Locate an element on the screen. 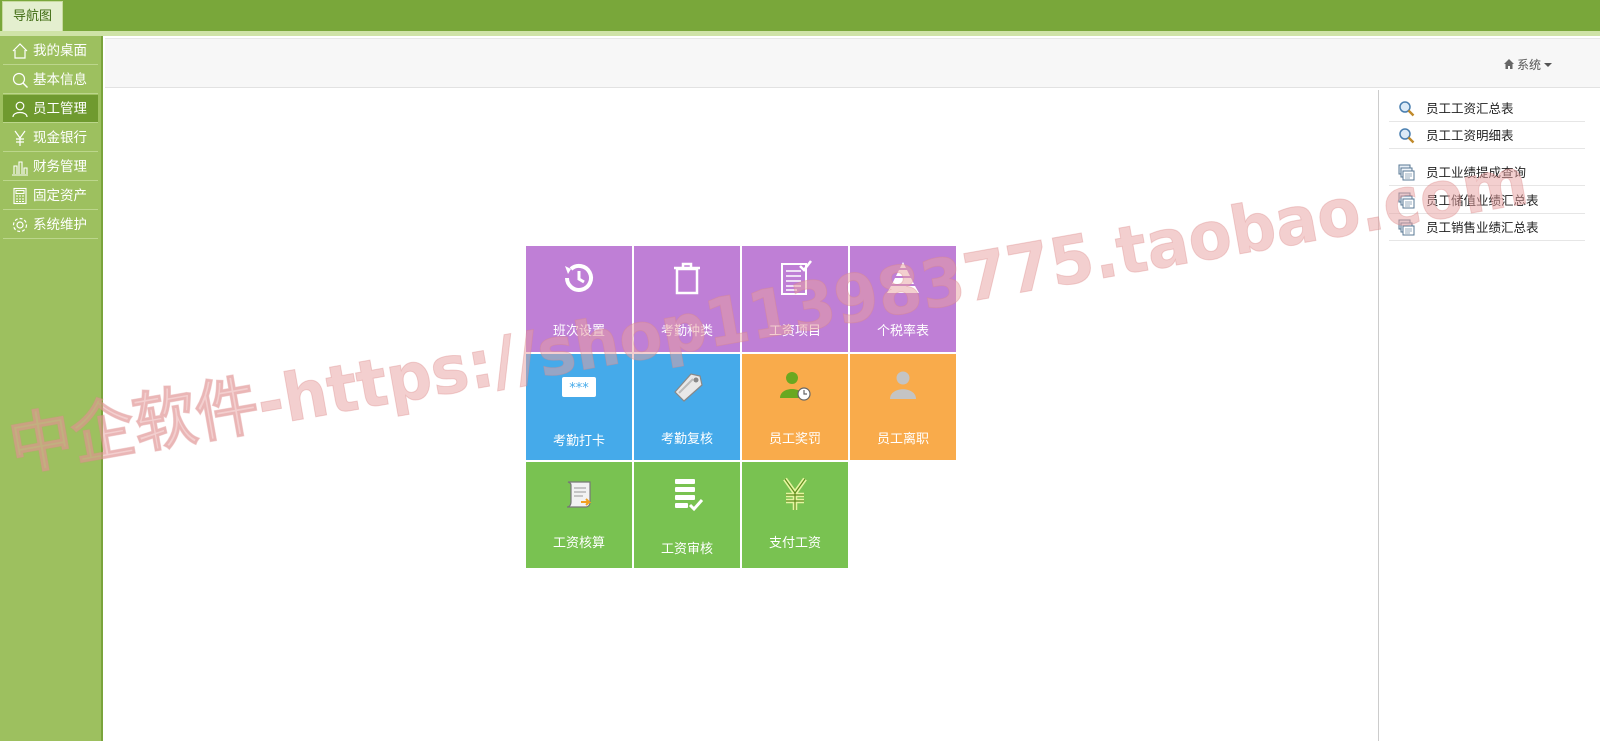 The image size is (1600, 741). system-menu-dropdown: 系统 is located at coordinates (1527, 64).